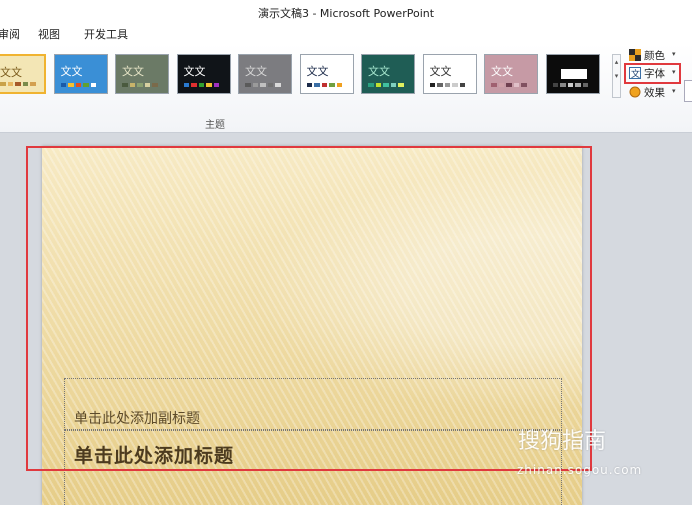 This screenshot has height=505, width=692. I want to click on ribbon-edge, so click(688, 91).